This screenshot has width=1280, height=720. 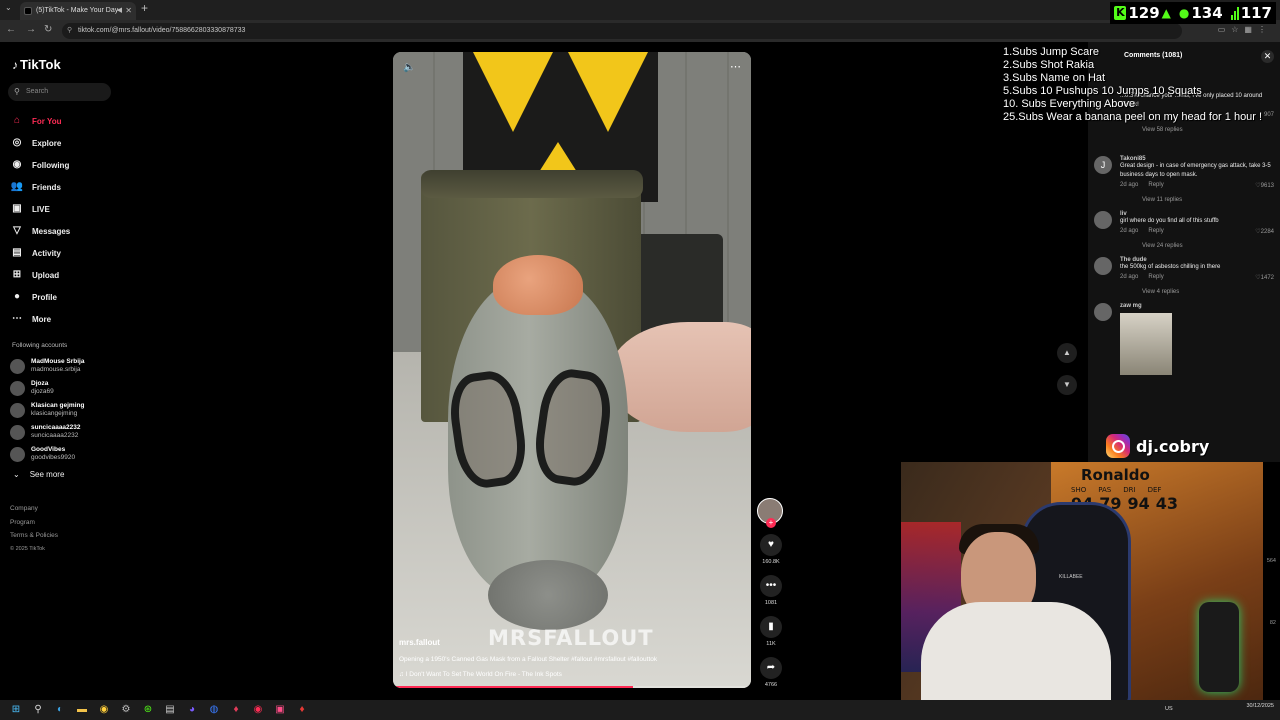 What do you see at coordinates (128, 11) in the screenshot?
I see `tab-close-icon: ✕` at bounding box center [128, 11].